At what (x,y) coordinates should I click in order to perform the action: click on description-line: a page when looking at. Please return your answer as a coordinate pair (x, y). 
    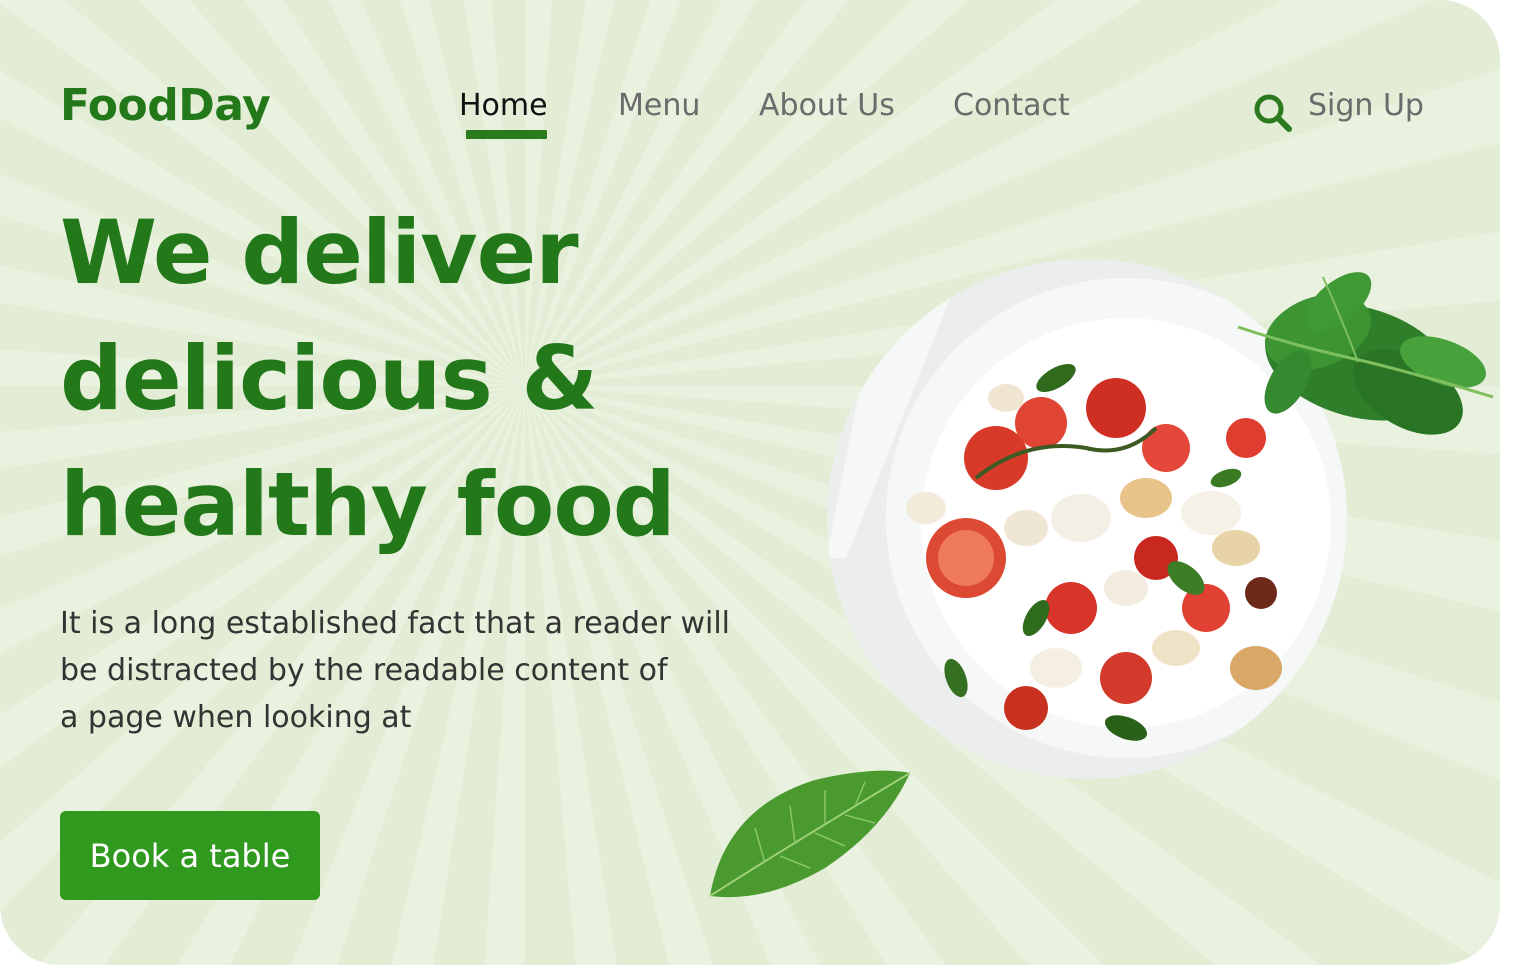
    Looking at the image, I should click on (236, 717).